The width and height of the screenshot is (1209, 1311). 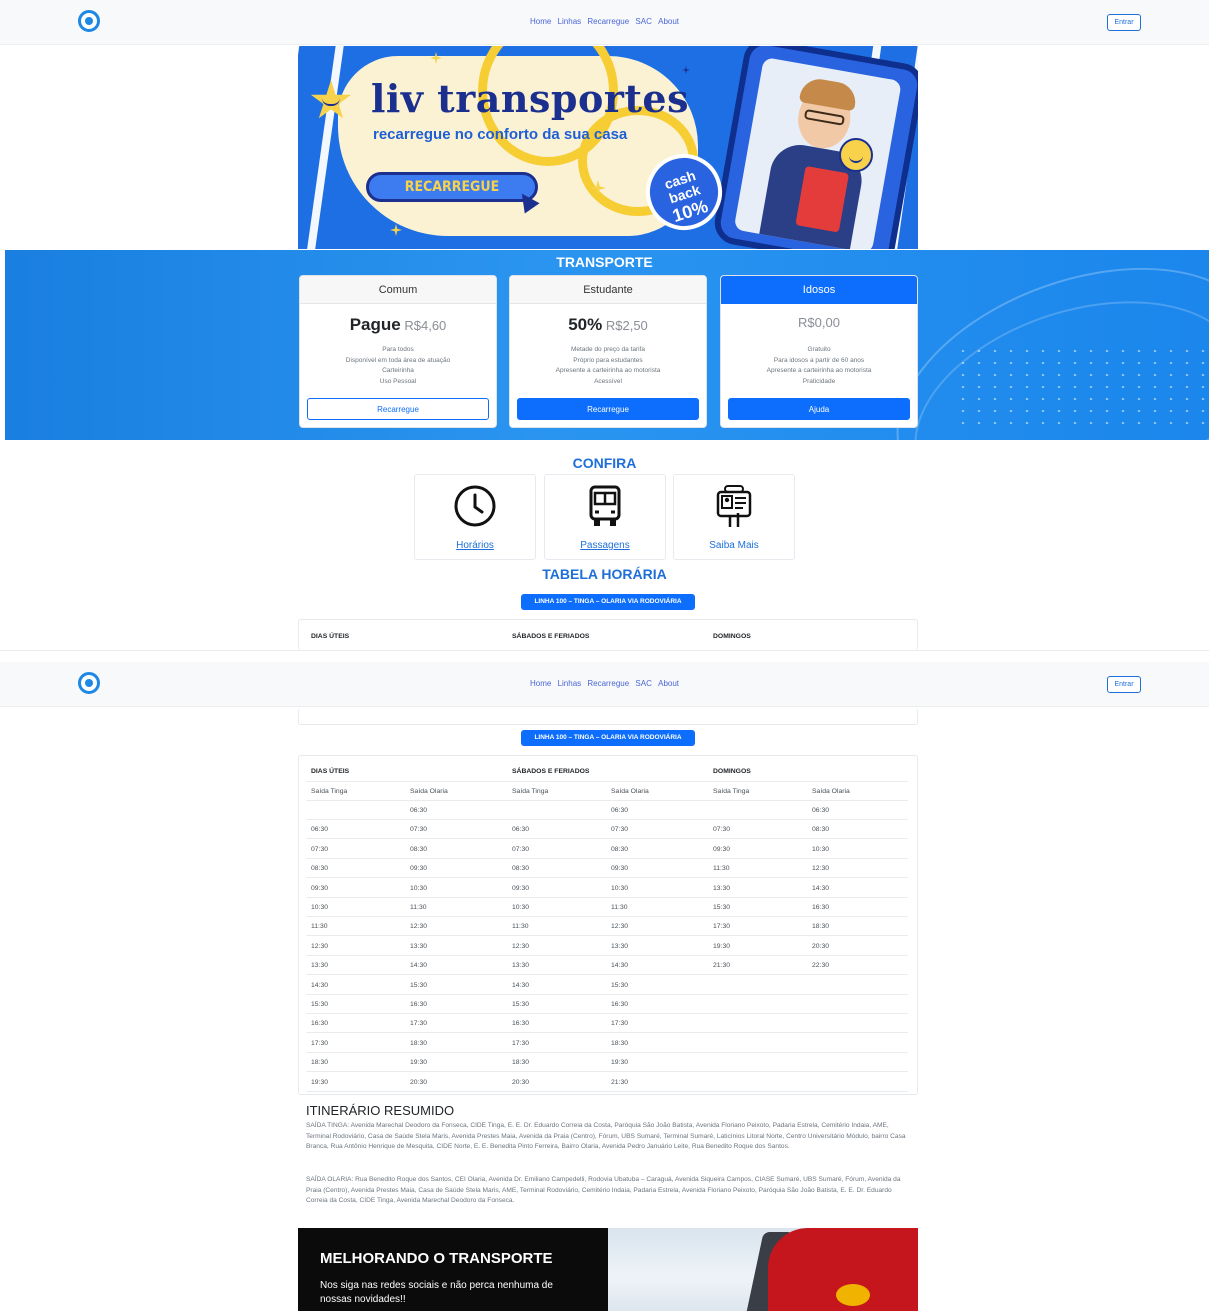 What do you see at coordinates (604, 574) in the screenshot?
I see `timetable-title: TABELA HORÁRIA` at bounding box center [604, 574].